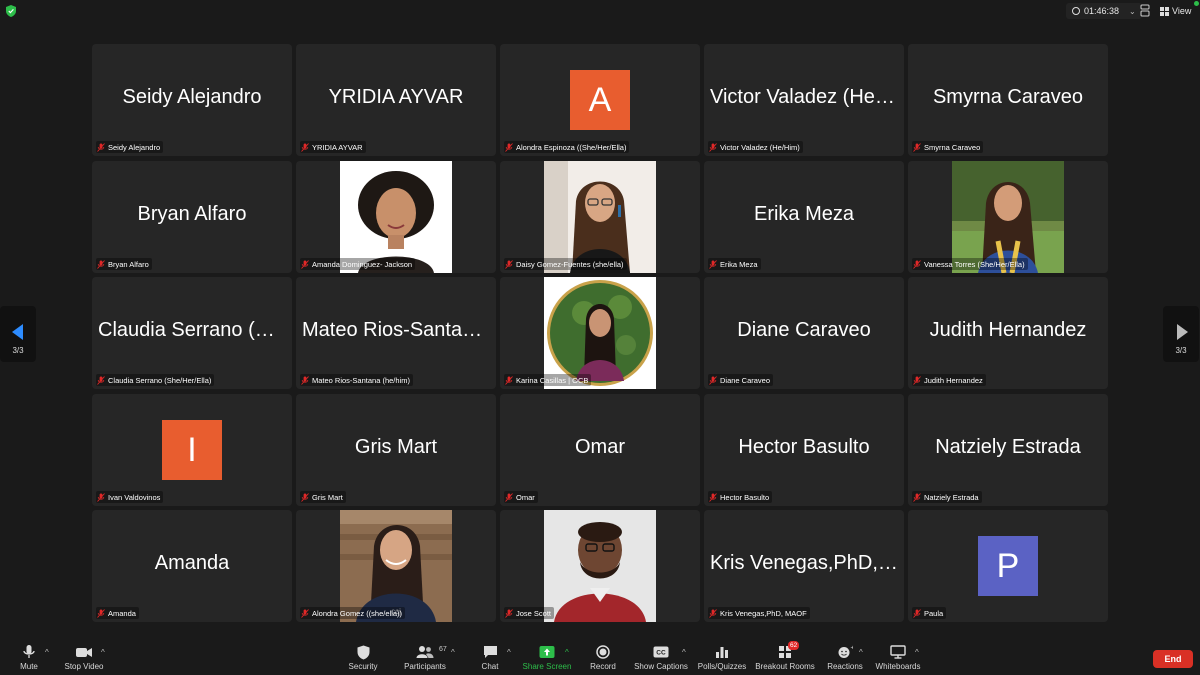 This screenshot has height=675, width=1200. What do you see at coordinates (722, 666) in the screenshot?
I see `polls-label: Polls/Quizzes` at bounding box center [722, 666].